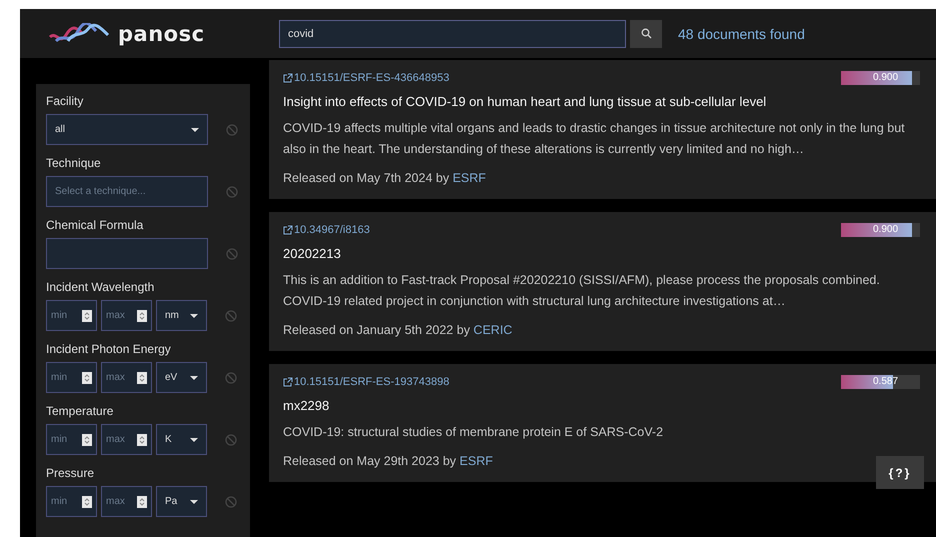 The image size is (936, 537). What do you see at coordinates (473, 432) in the screenshot?
I see `result-description: COVID-19: structural studies of membrane protein E of SARS-CoV-2` at bounding box center [473, 432].